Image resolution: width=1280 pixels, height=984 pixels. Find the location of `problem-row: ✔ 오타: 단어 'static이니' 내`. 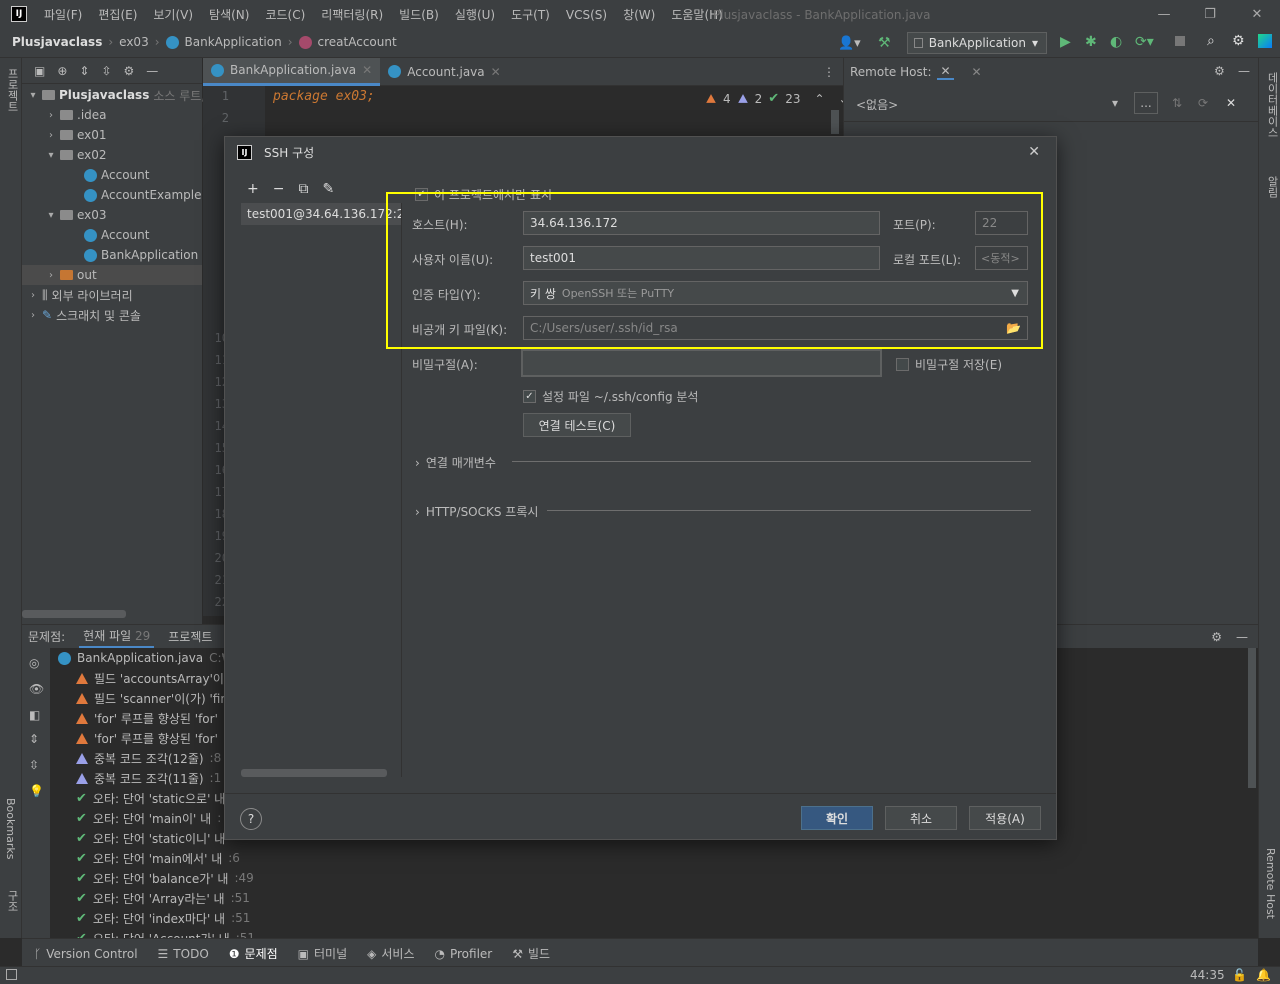

problem-row: ✔ 오타: 단어 'static이니' 내 is located at coordinates (153, 838).